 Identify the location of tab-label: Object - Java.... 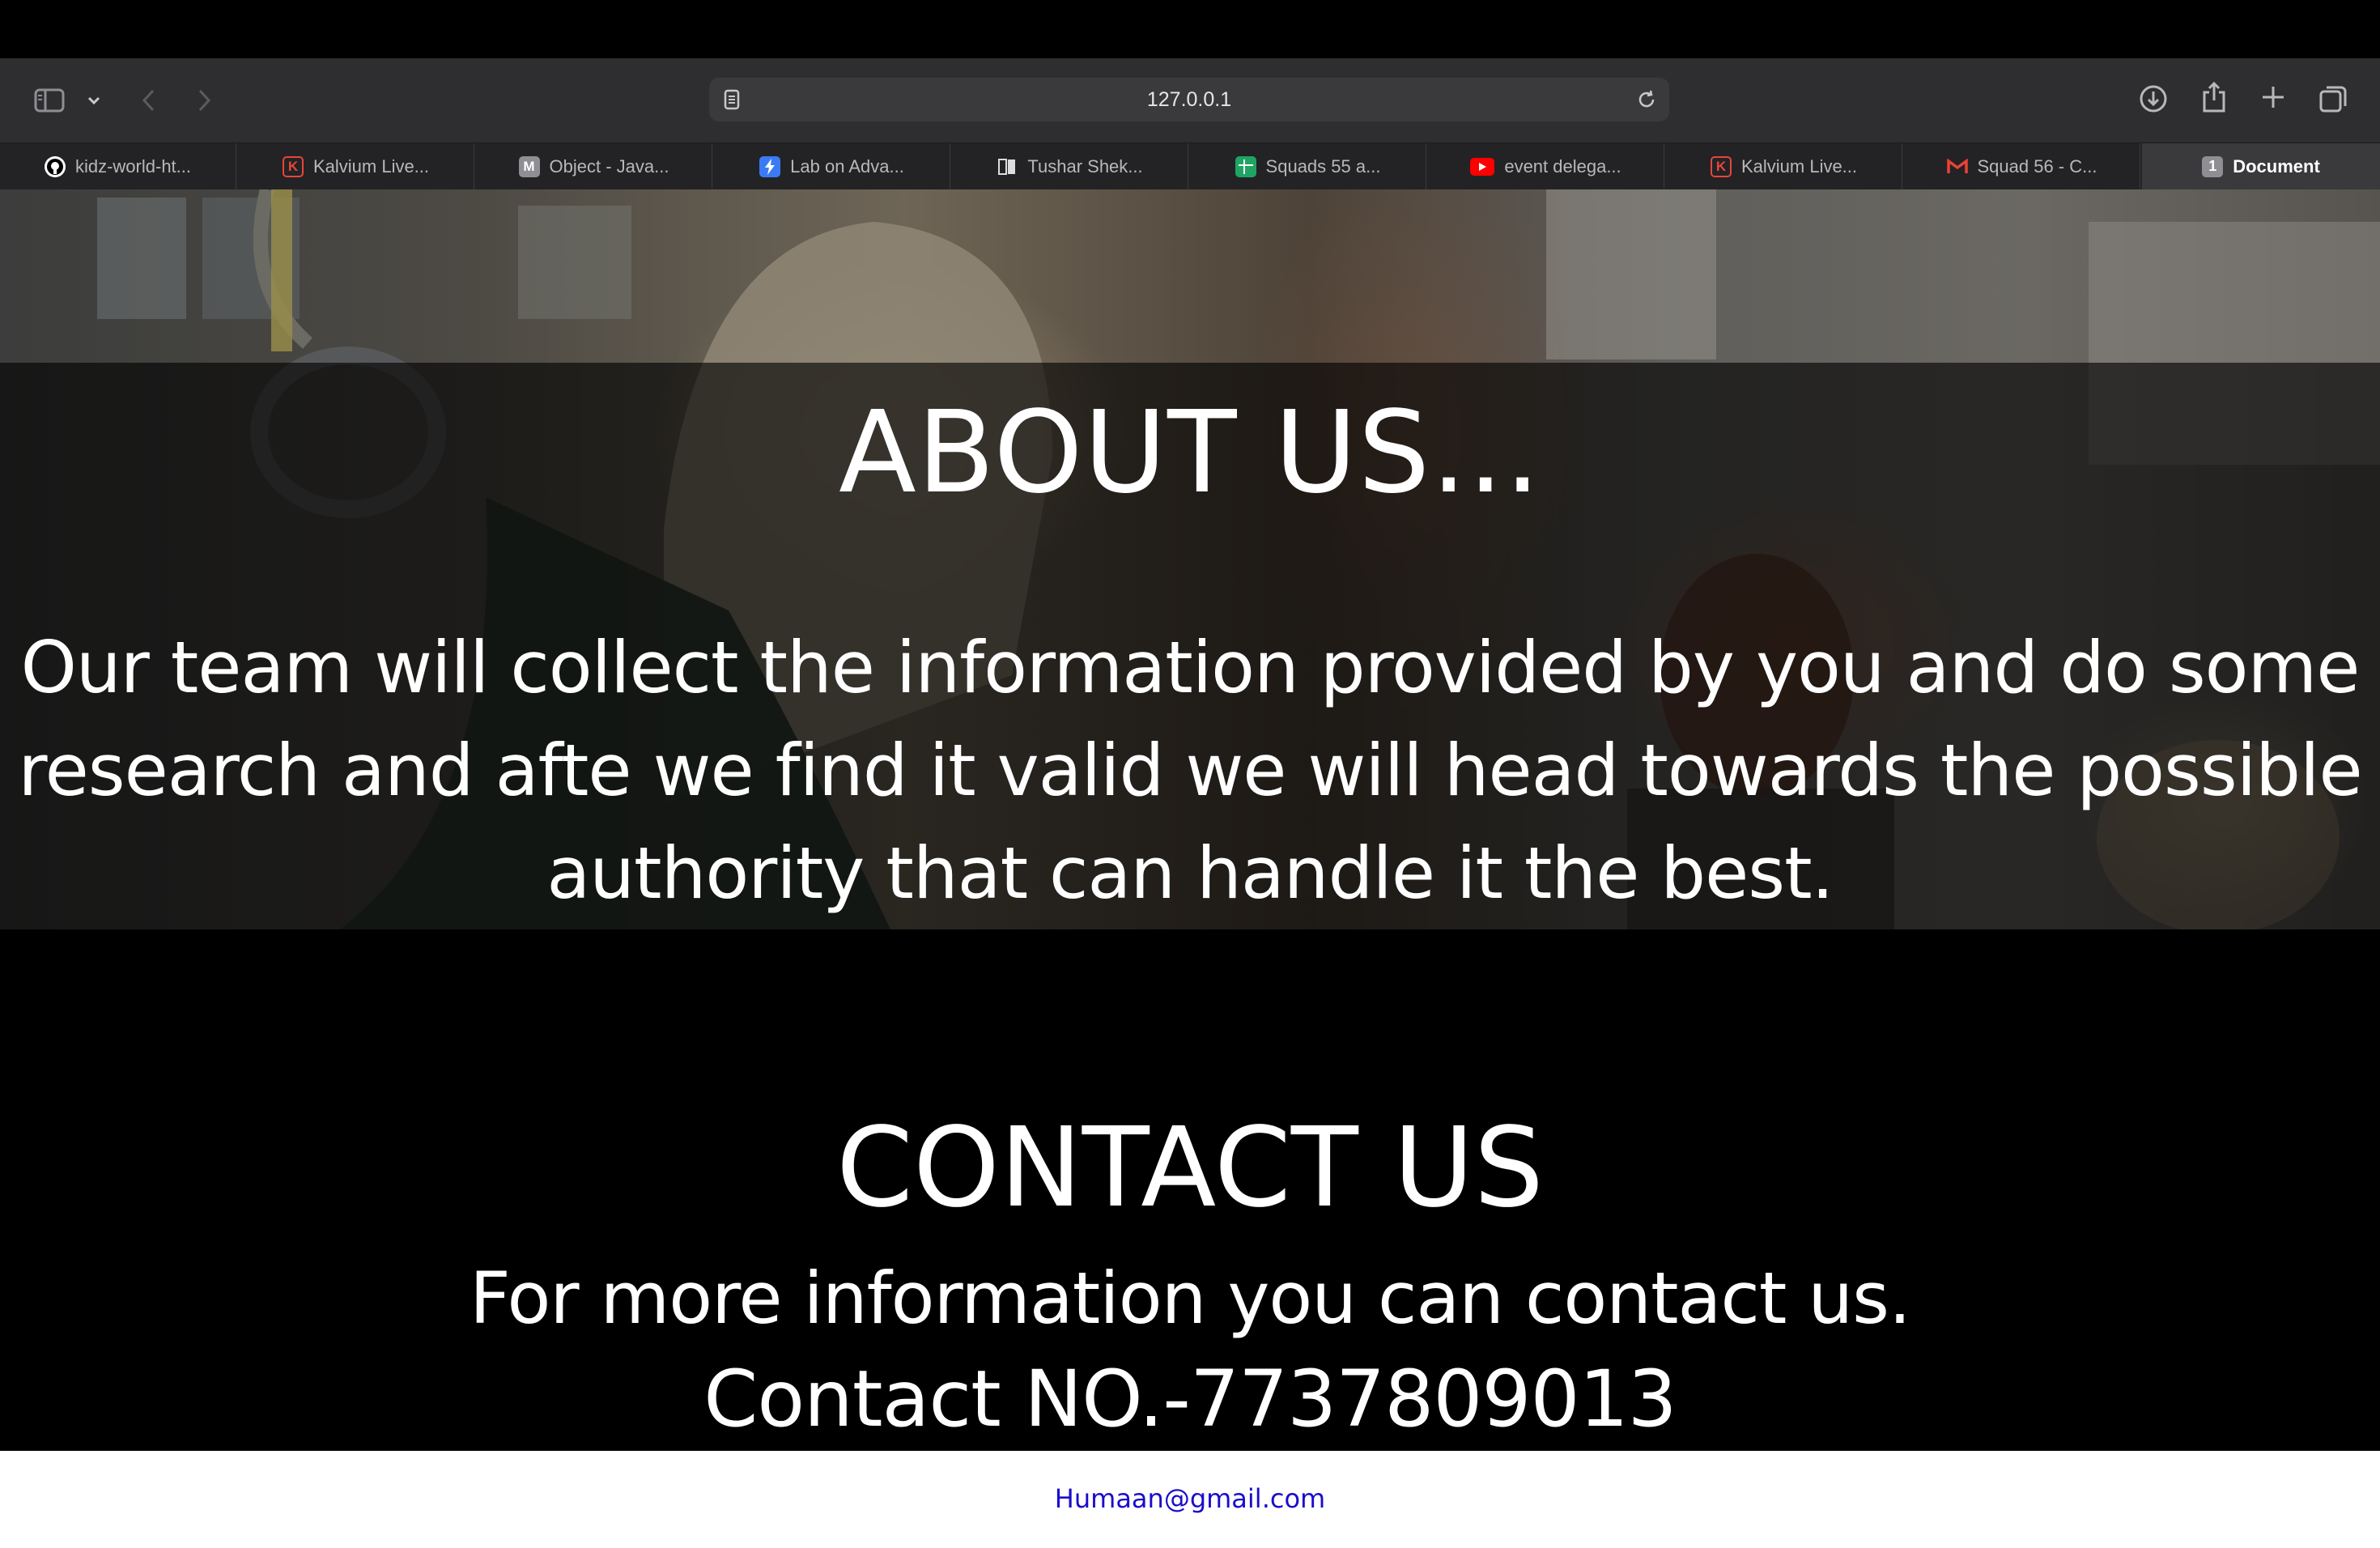
(609, 166).